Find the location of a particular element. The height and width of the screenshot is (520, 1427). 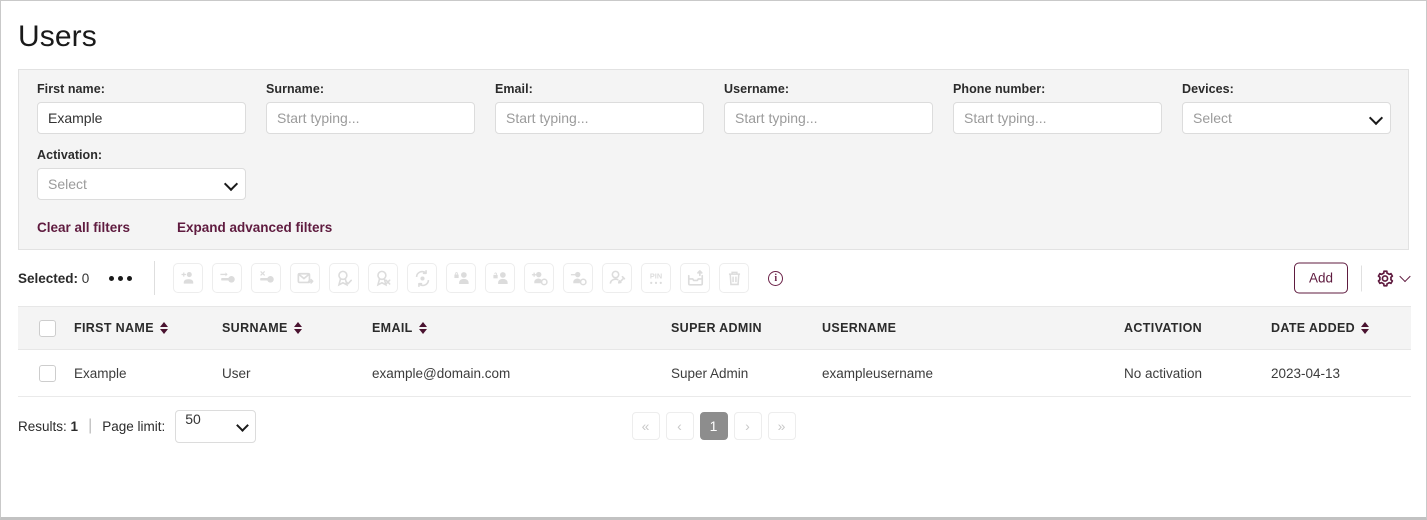

devices-select: Select is located at coordinates (1286, 118).